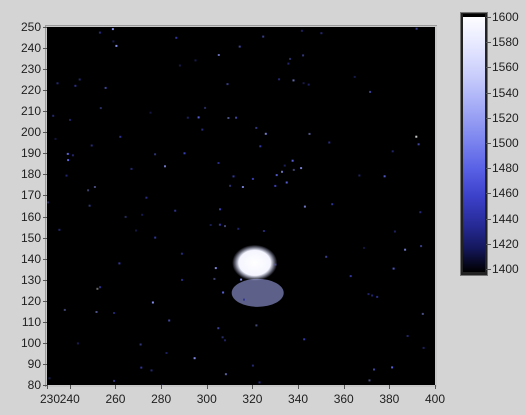 The image size is (526, 415). Describe the element at coordinates (30, 279) in the screenshot. I see `y-tick-label: 130` at that location.